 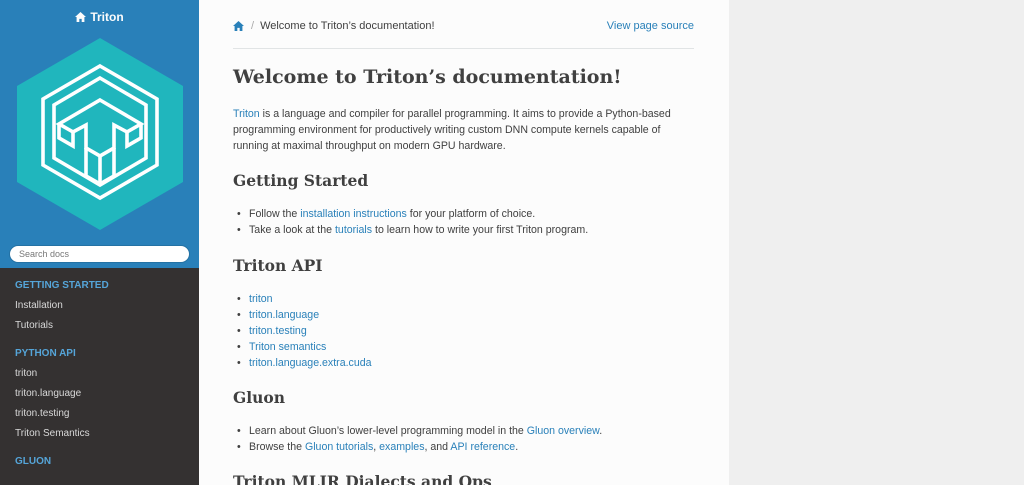 I want to click on api-link-triton-semantics: Triton semantics, so click(x=287, y=347).